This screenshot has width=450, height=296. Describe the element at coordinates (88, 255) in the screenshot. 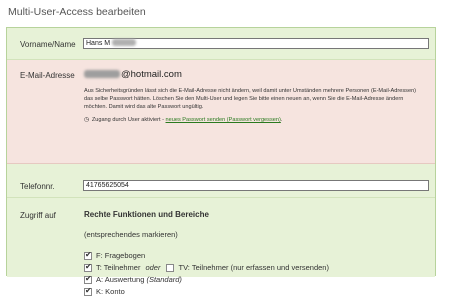

I see `checkbox-fragebogen` at that location.